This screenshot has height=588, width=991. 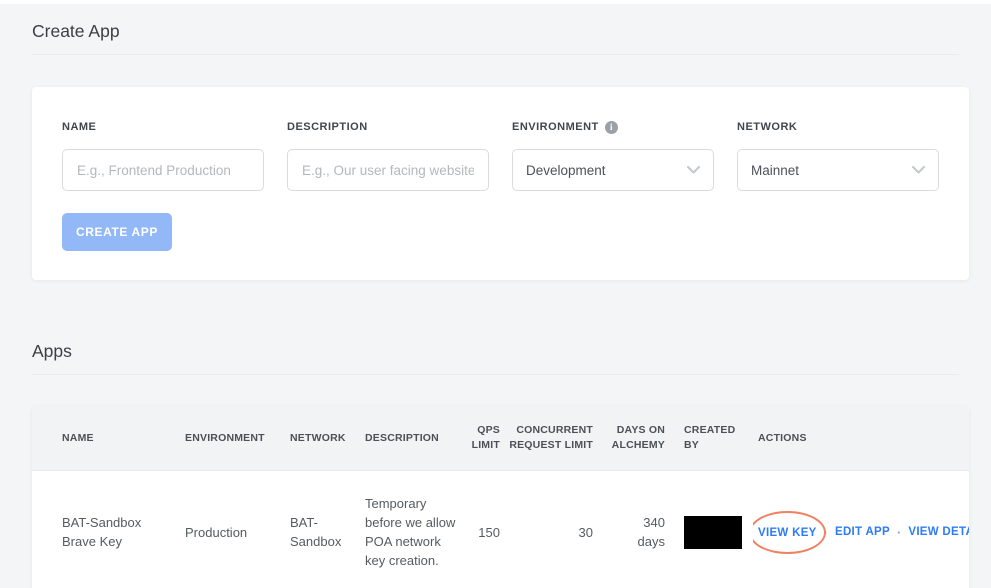 What do you see at coordinates (163, 170) in the screenshot?
I see `name-input` at bounding box center [163, 170].